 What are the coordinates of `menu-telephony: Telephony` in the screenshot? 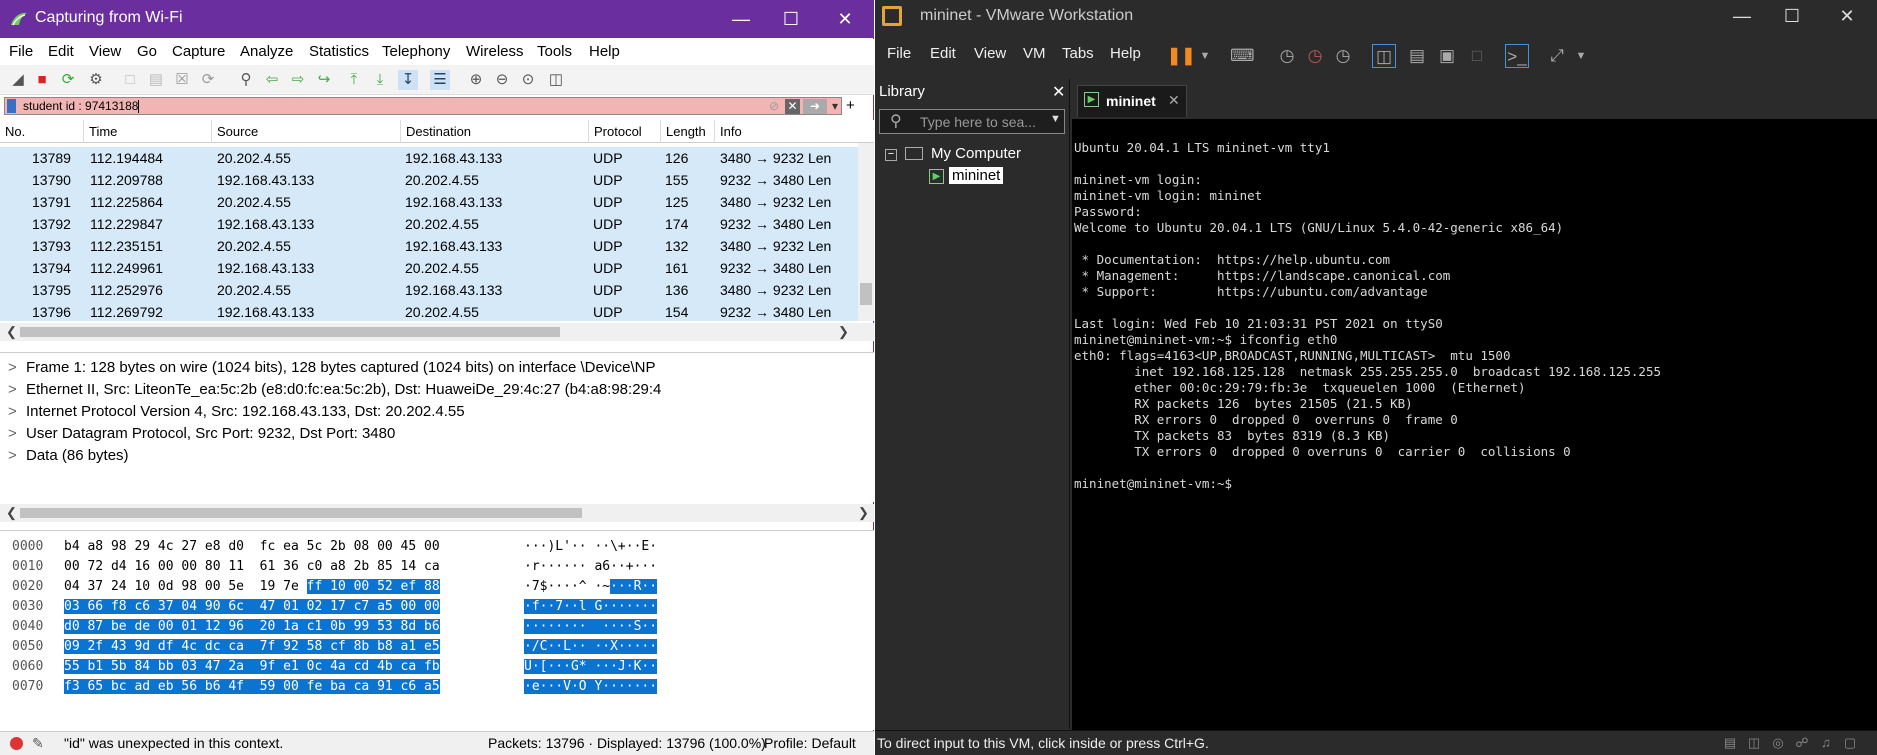 It's located at (416, 51).